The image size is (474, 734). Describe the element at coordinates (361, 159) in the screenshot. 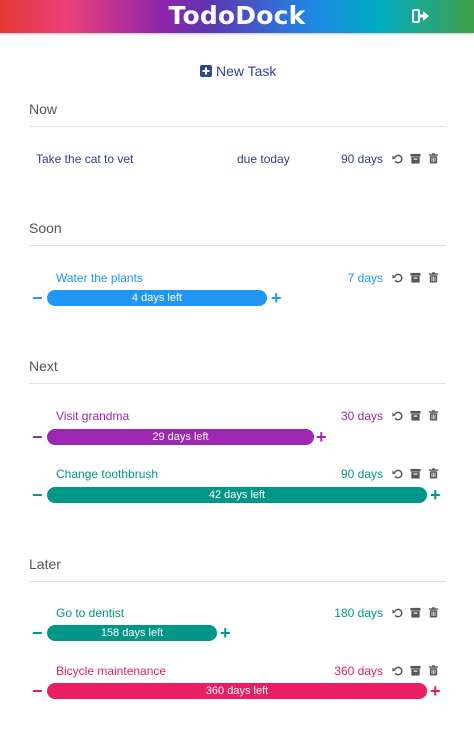

I see `task-days-cat: 90 days` at that location.